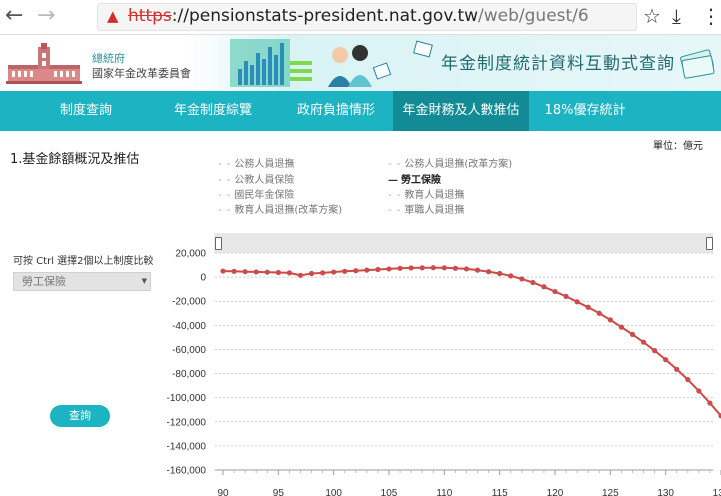 Image resolution: width=721 pixels, height=496 pixels. Describe the element at coordinates (189, 302) in the screenshot. I see `y-tick-label: -20,000` at that location.